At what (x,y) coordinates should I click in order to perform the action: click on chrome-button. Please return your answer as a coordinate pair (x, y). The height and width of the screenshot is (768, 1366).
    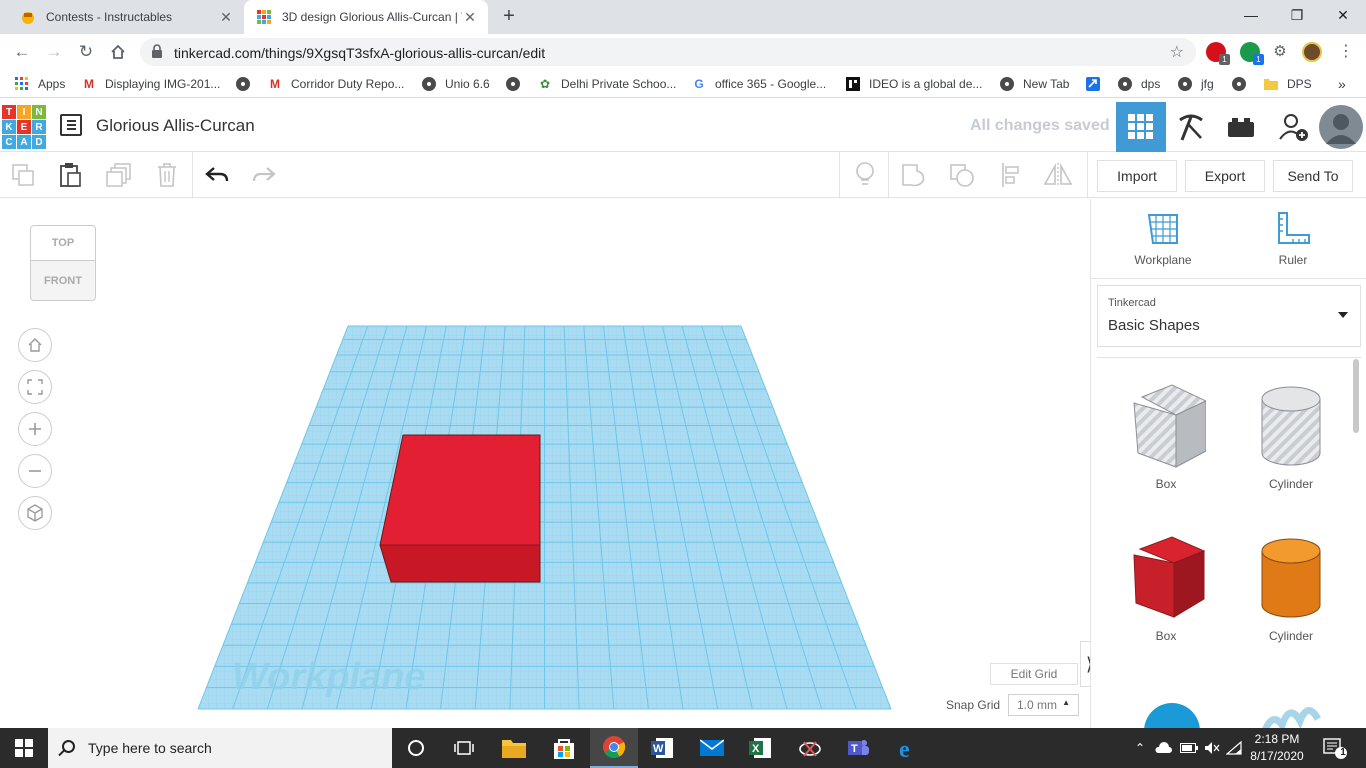
    Looking at the image, I should click on (614, 748).